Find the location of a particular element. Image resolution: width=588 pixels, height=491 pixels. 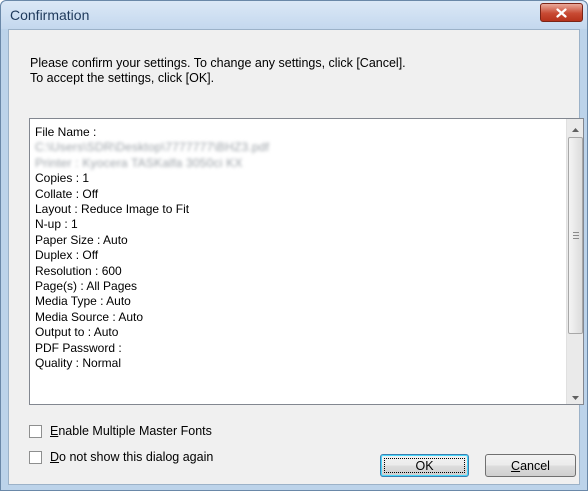

vertical-scrollbar is located at coordinates (574, 261).